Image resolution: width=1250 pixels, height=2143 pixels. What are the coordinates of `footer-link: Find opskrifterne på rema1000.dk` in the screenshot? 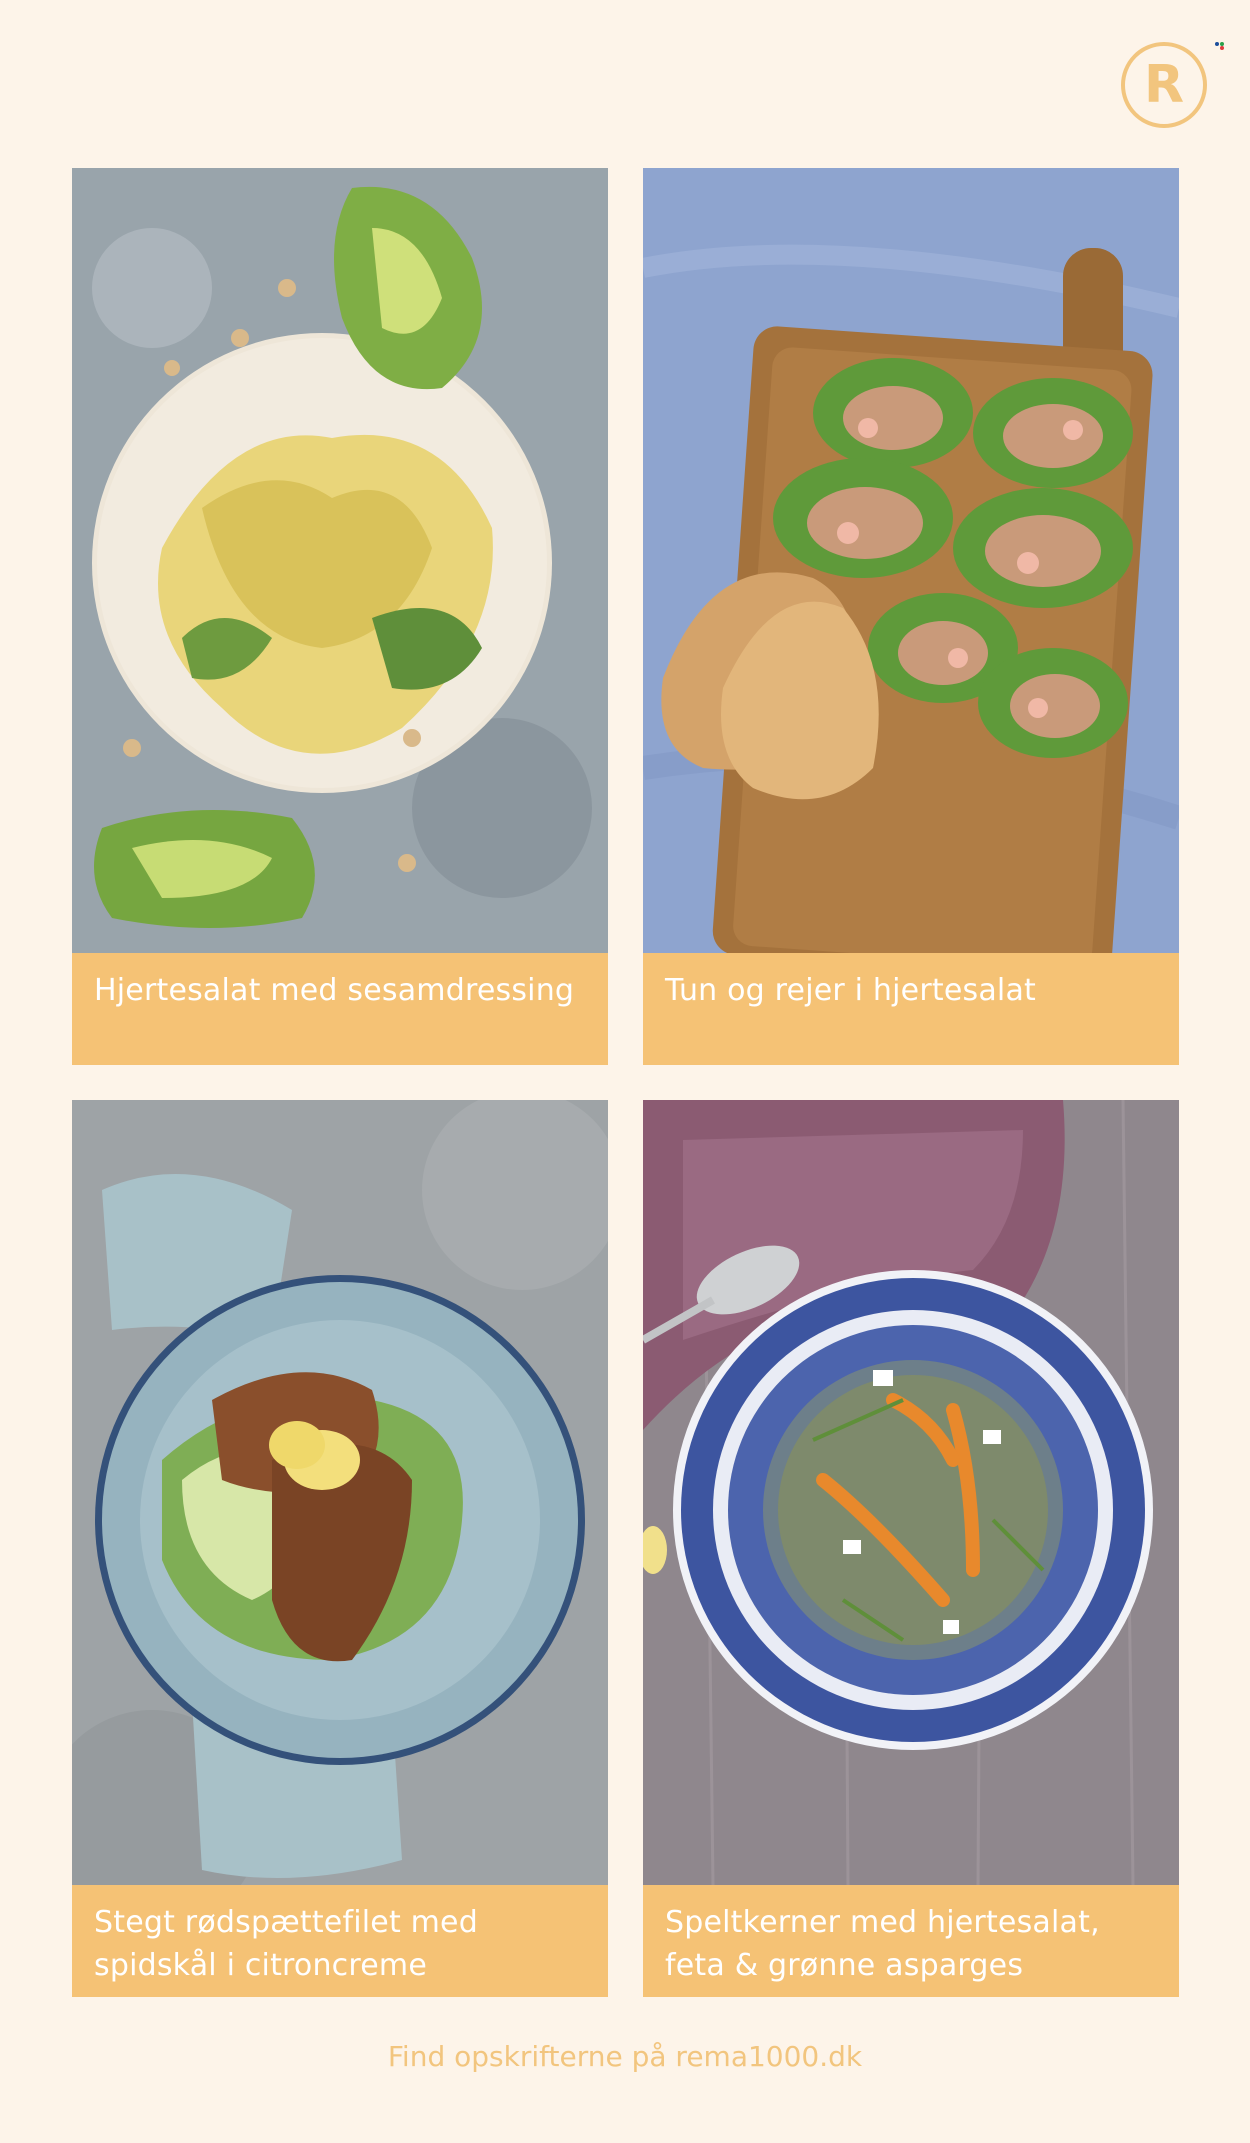 It's located at (625, 2056).